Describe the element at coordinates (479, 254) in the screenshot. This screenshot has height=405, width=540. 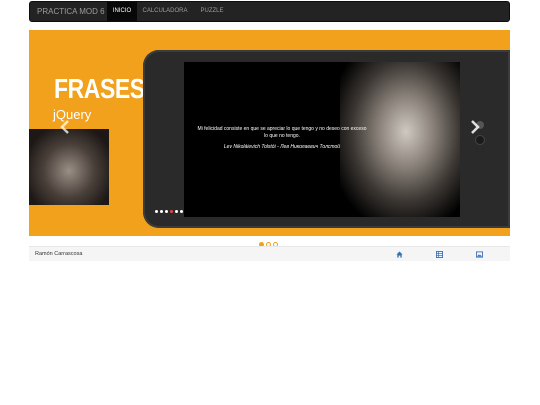
I see `image-icon` at that location.